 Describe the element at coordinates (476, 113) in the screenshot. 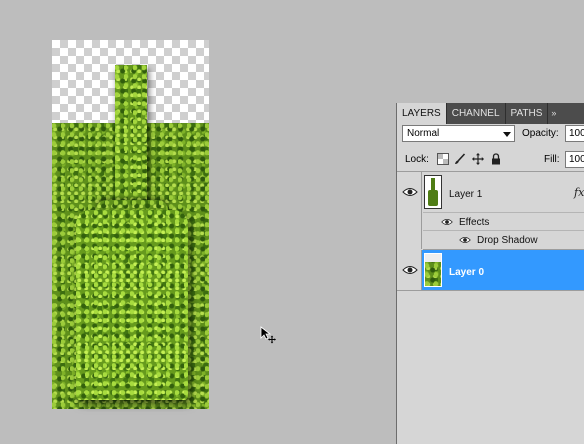

I see `tab-channels: CHANNEL` at that location.